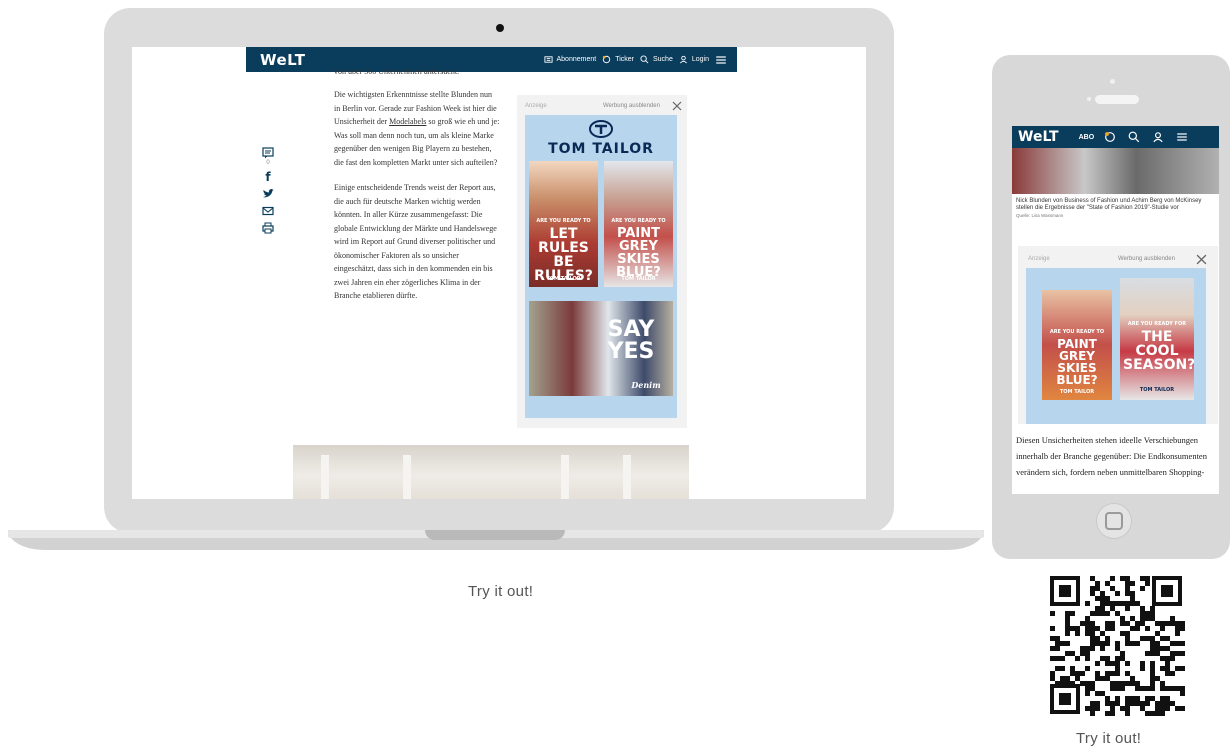 This screenshot has height=750, width=1230. What do you see at coordinates (1108, 738) in the screenshot?
I see `phone-try-label: Try it out!` at bounding box center [1108, 738].